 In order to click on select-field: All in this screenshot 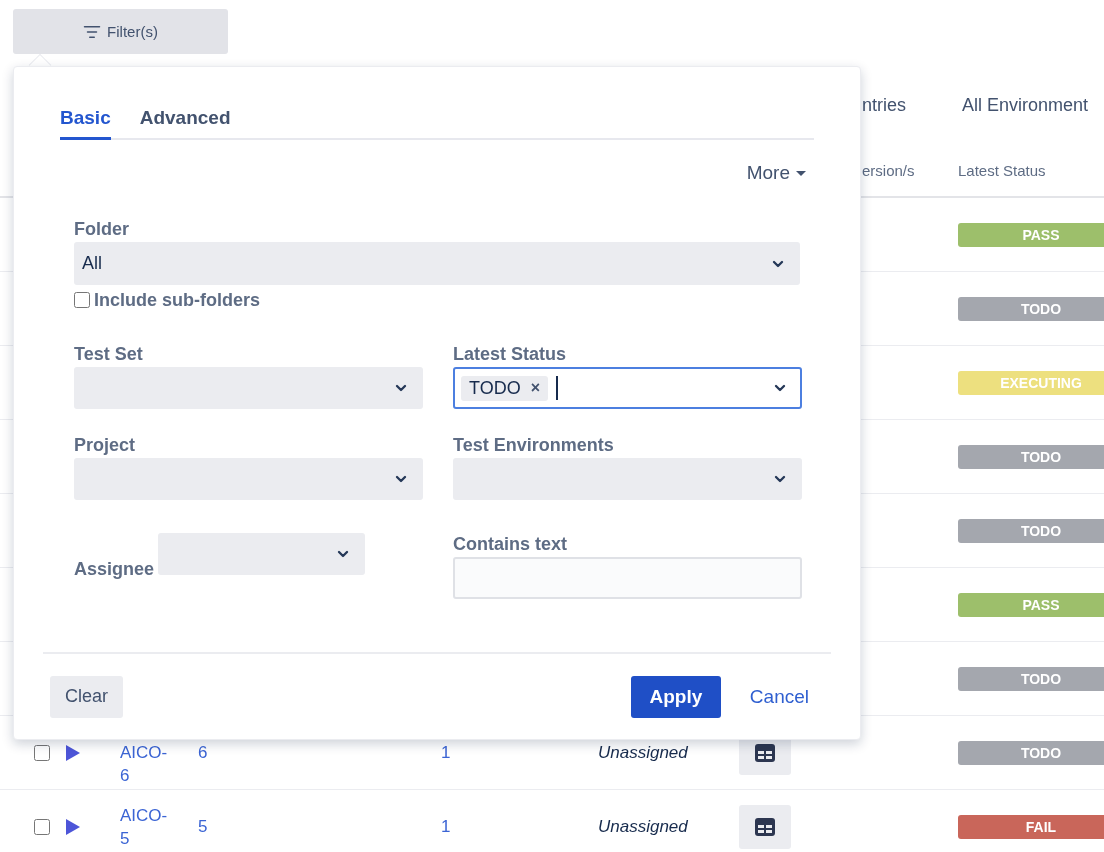, I will do `click(437, 263)`.